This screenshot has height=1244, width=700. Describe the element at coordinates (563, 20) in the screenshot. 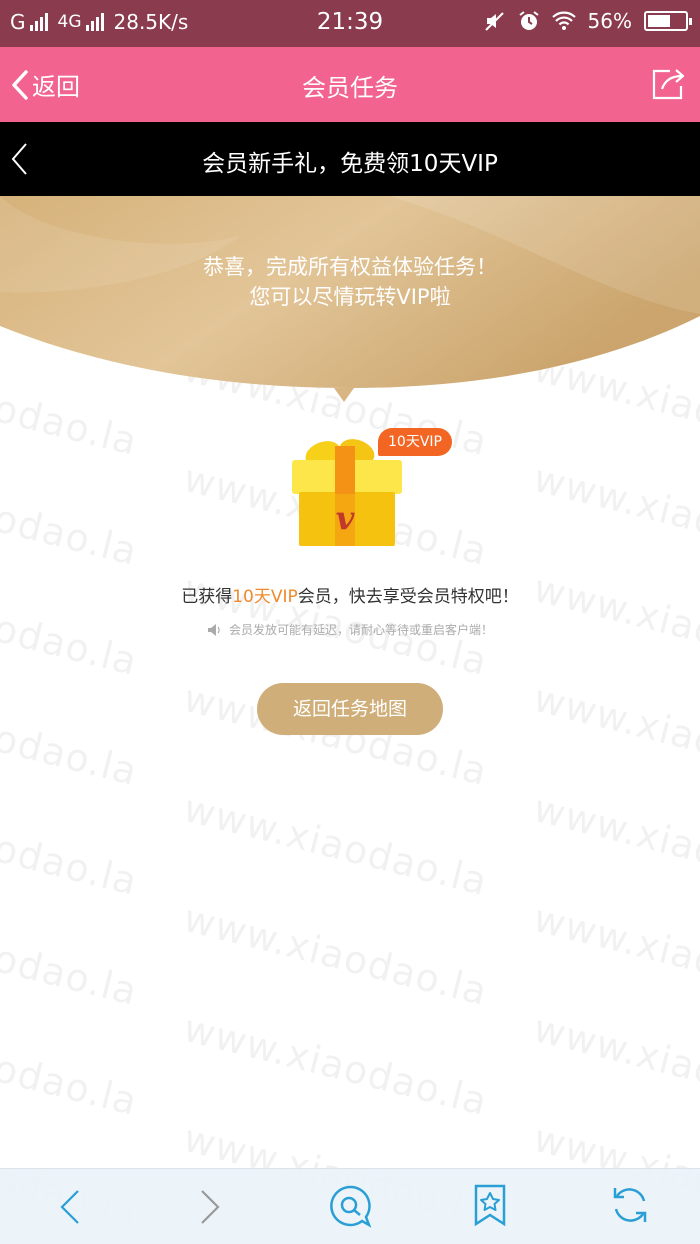

I see `wifi-icon` at that location.